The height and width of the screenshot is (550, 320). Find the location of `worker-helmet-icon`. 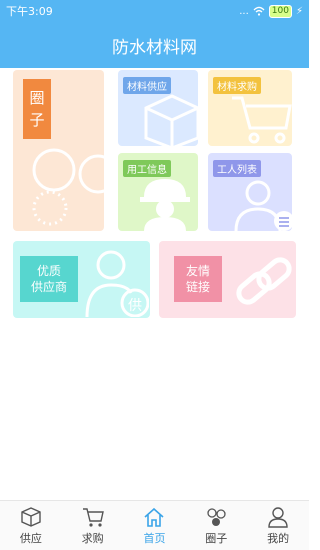

worker-helmet-icon is located at coordinates (165, 205).